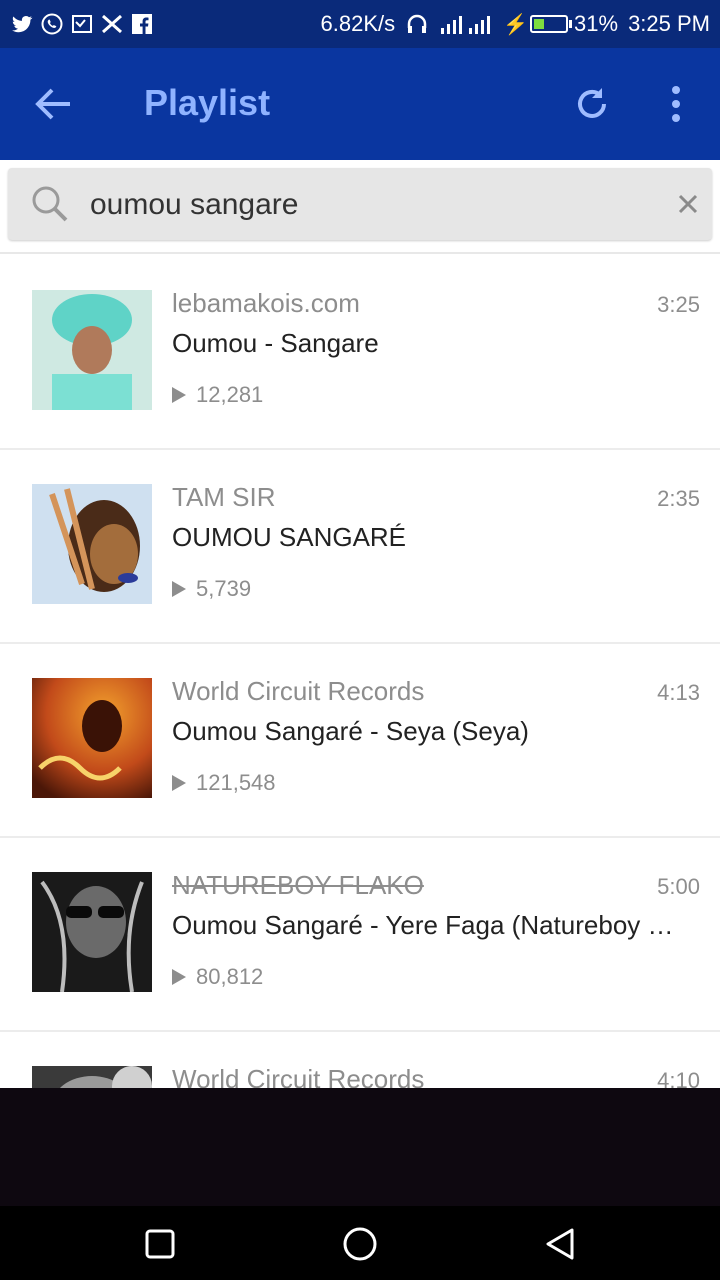 The image size is (720, 1280). I want to click on recent-apps-button, so click(160, 1244).